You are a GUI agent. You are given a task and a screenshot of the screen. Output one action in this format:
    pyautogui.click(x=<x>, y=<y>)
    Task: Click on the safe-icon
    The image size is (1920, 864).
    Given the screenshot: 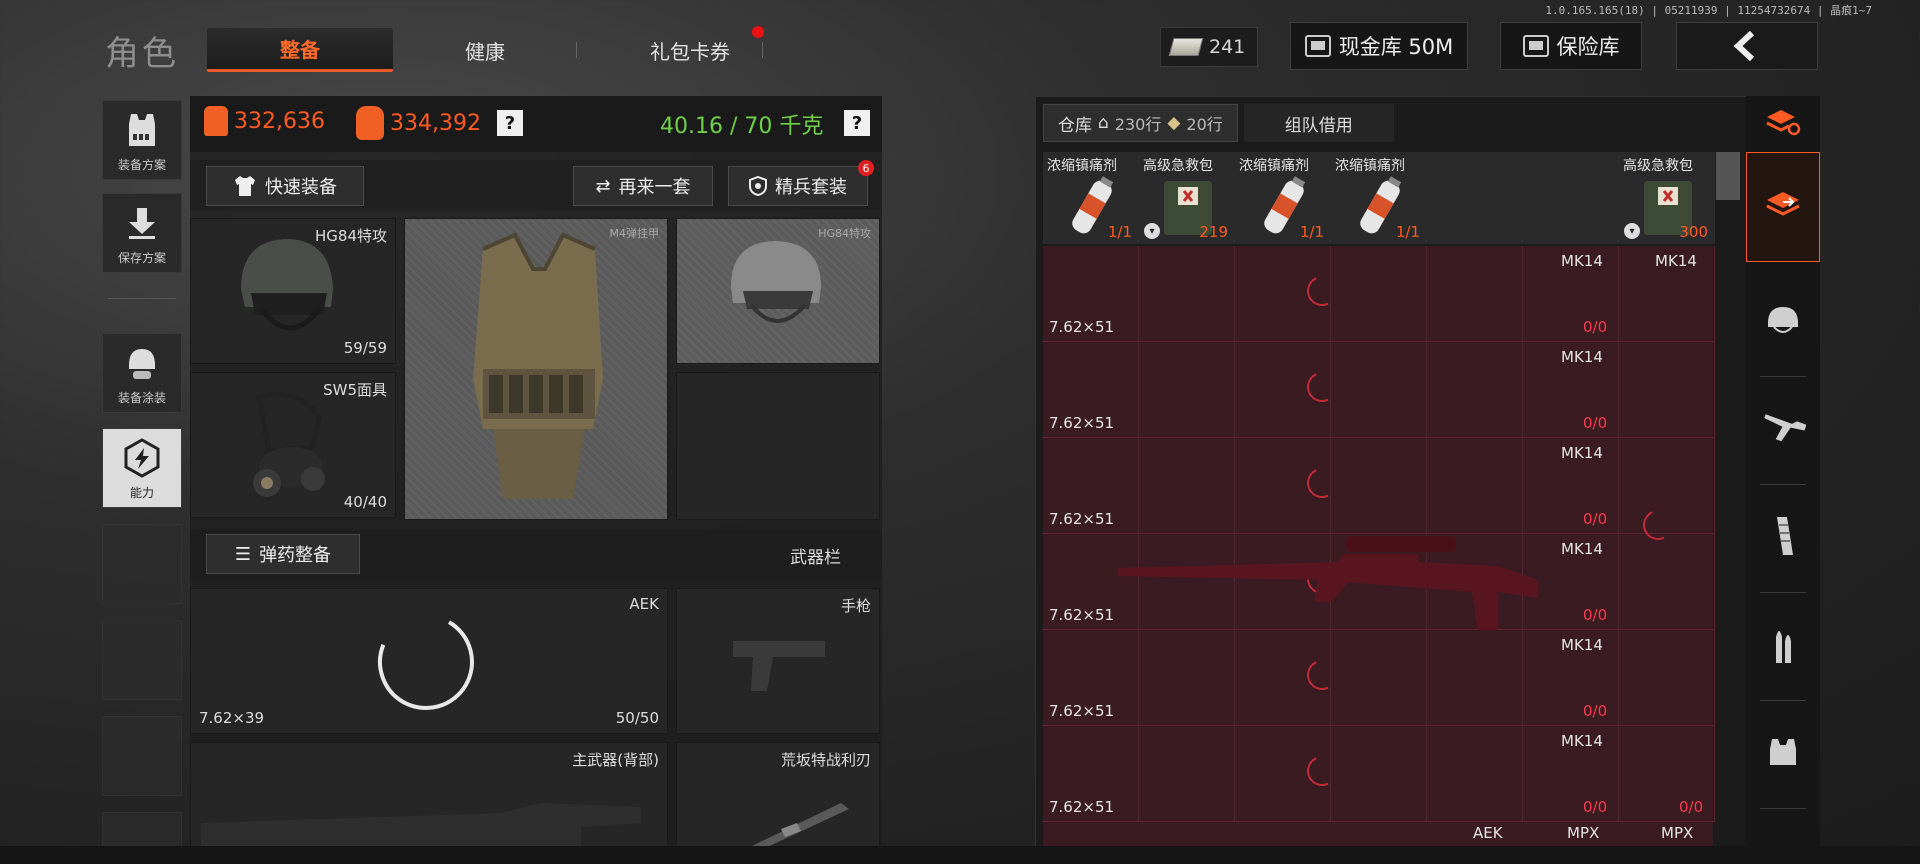 What is the action you would take?
    pyautogui.click(x=1535, y=46)
    